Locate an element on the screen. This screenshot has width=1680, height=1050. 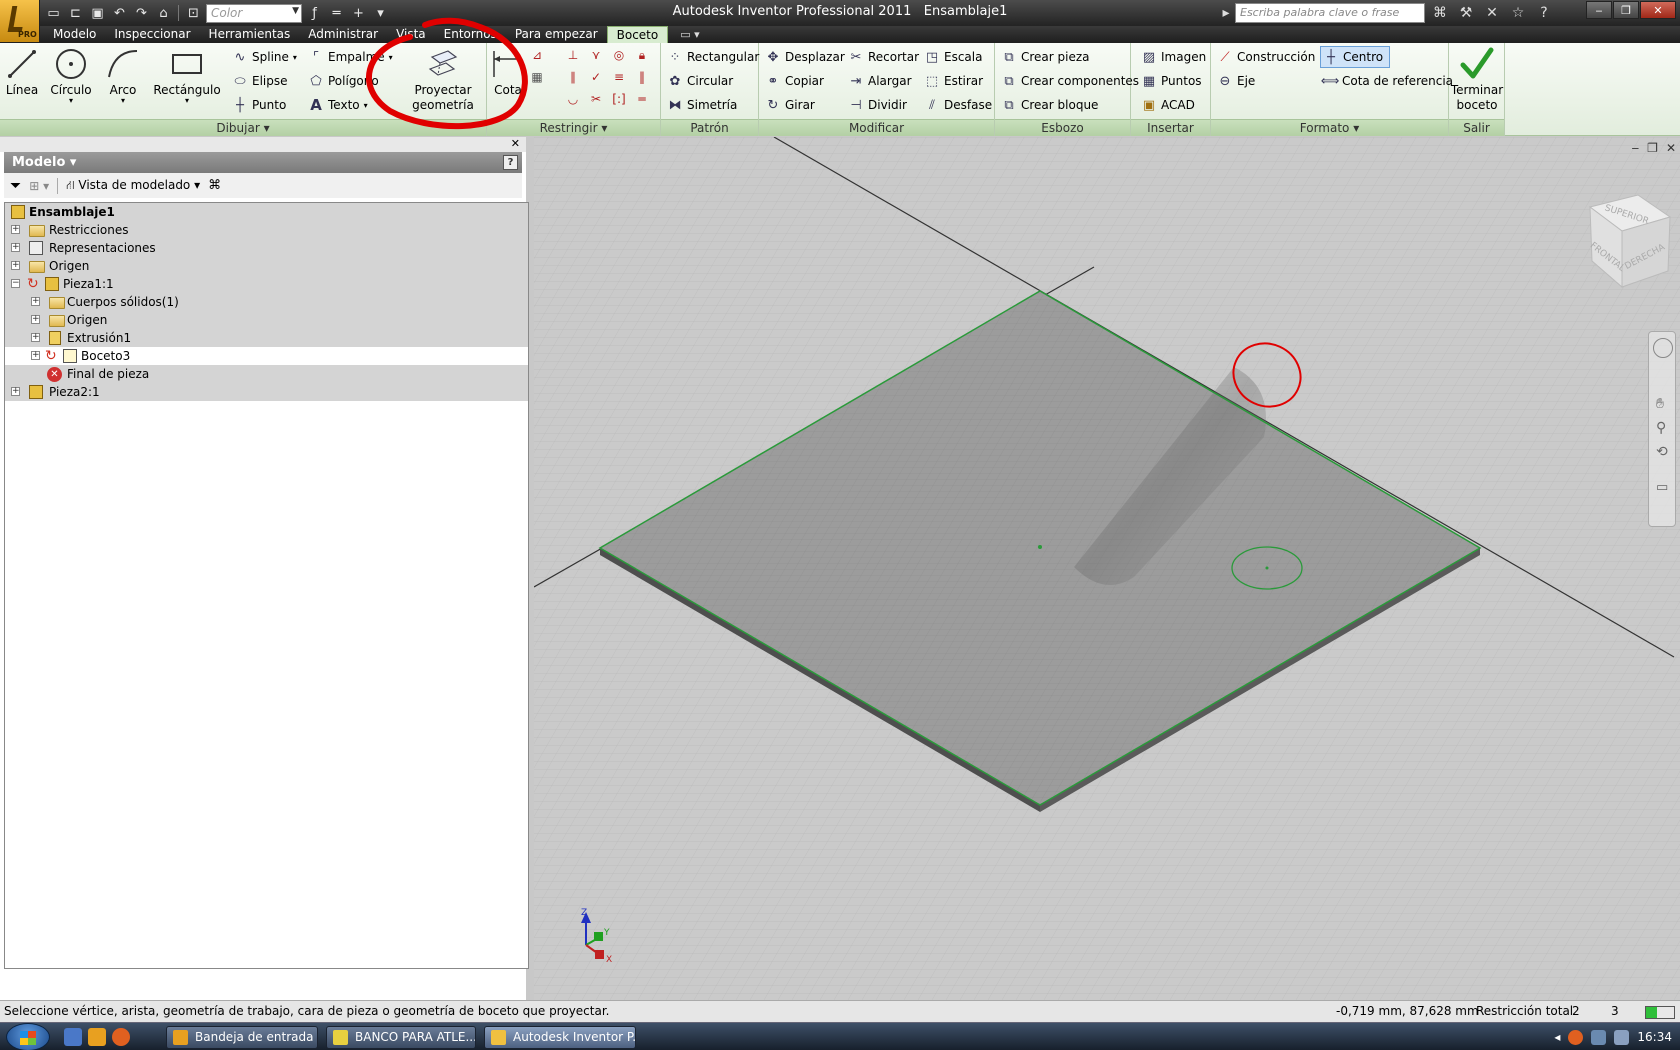
find-binoculars-icon: ⌘ is located at coordinates (214, 185).